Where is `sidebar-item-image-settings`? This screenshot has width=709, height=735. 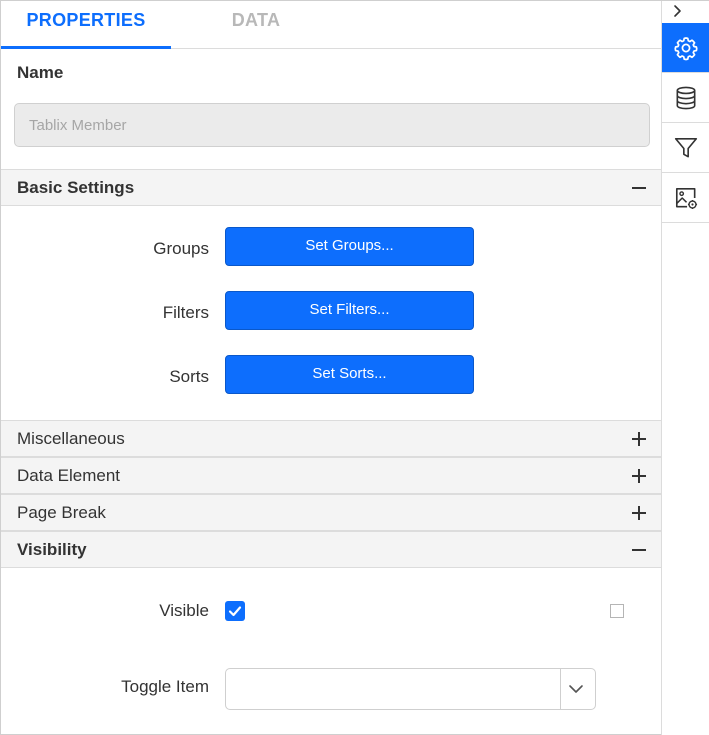 sidebar-item-image-settings is located at coordinates (685, 198).